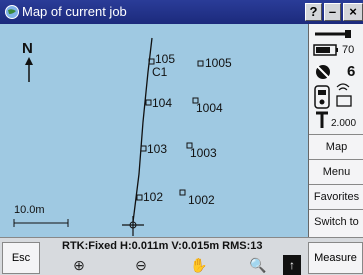 This screenshot has width=363, height=275. I want to click on antenna-height: 2.000, so click(344, 123).